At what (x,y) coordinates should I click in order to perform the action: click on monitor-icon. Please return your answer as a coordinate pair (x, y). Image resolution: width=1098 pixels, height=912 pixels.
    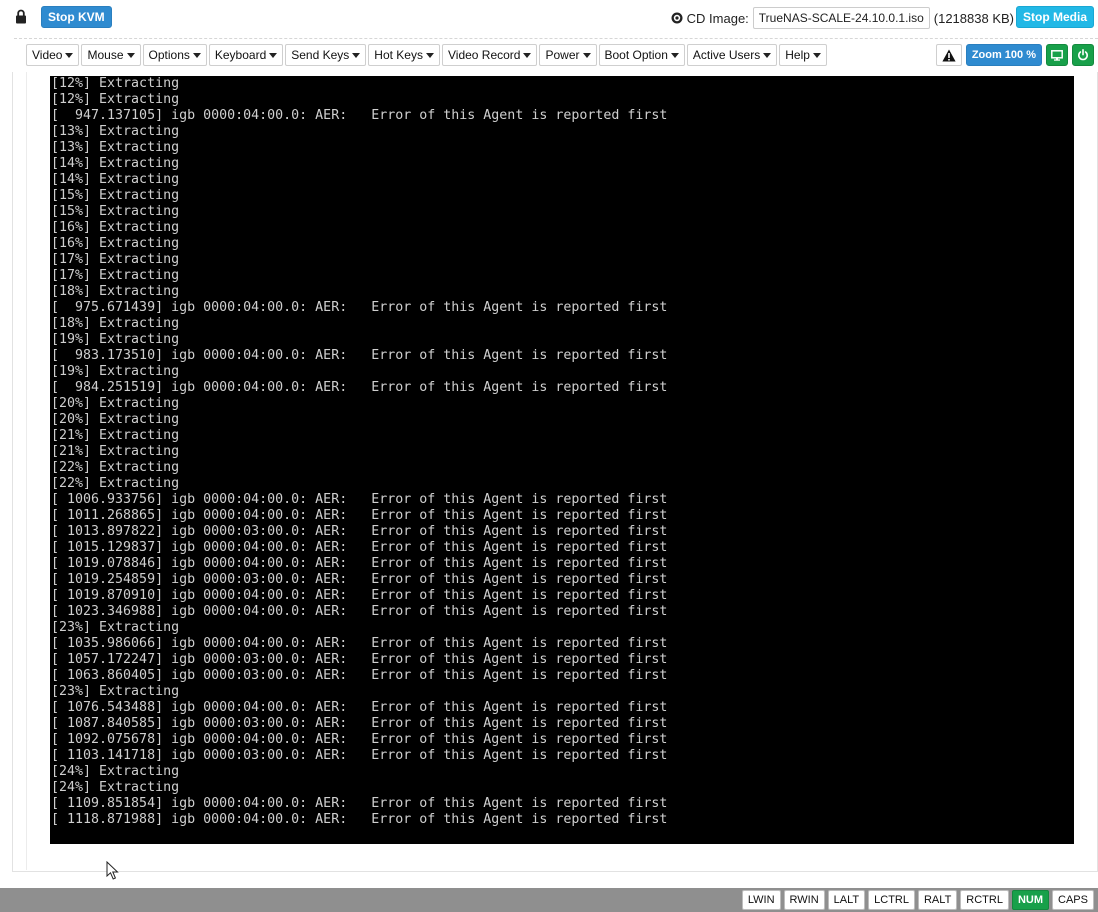
    Looking at the image, I should click on (1057, 55).